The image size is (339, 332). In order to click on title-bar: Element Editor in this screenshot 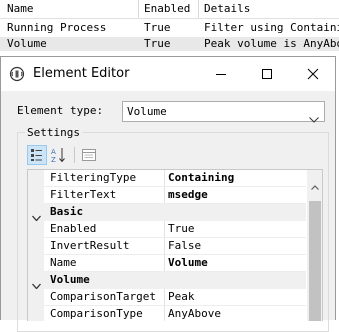, I will do `click(168, 74)`.